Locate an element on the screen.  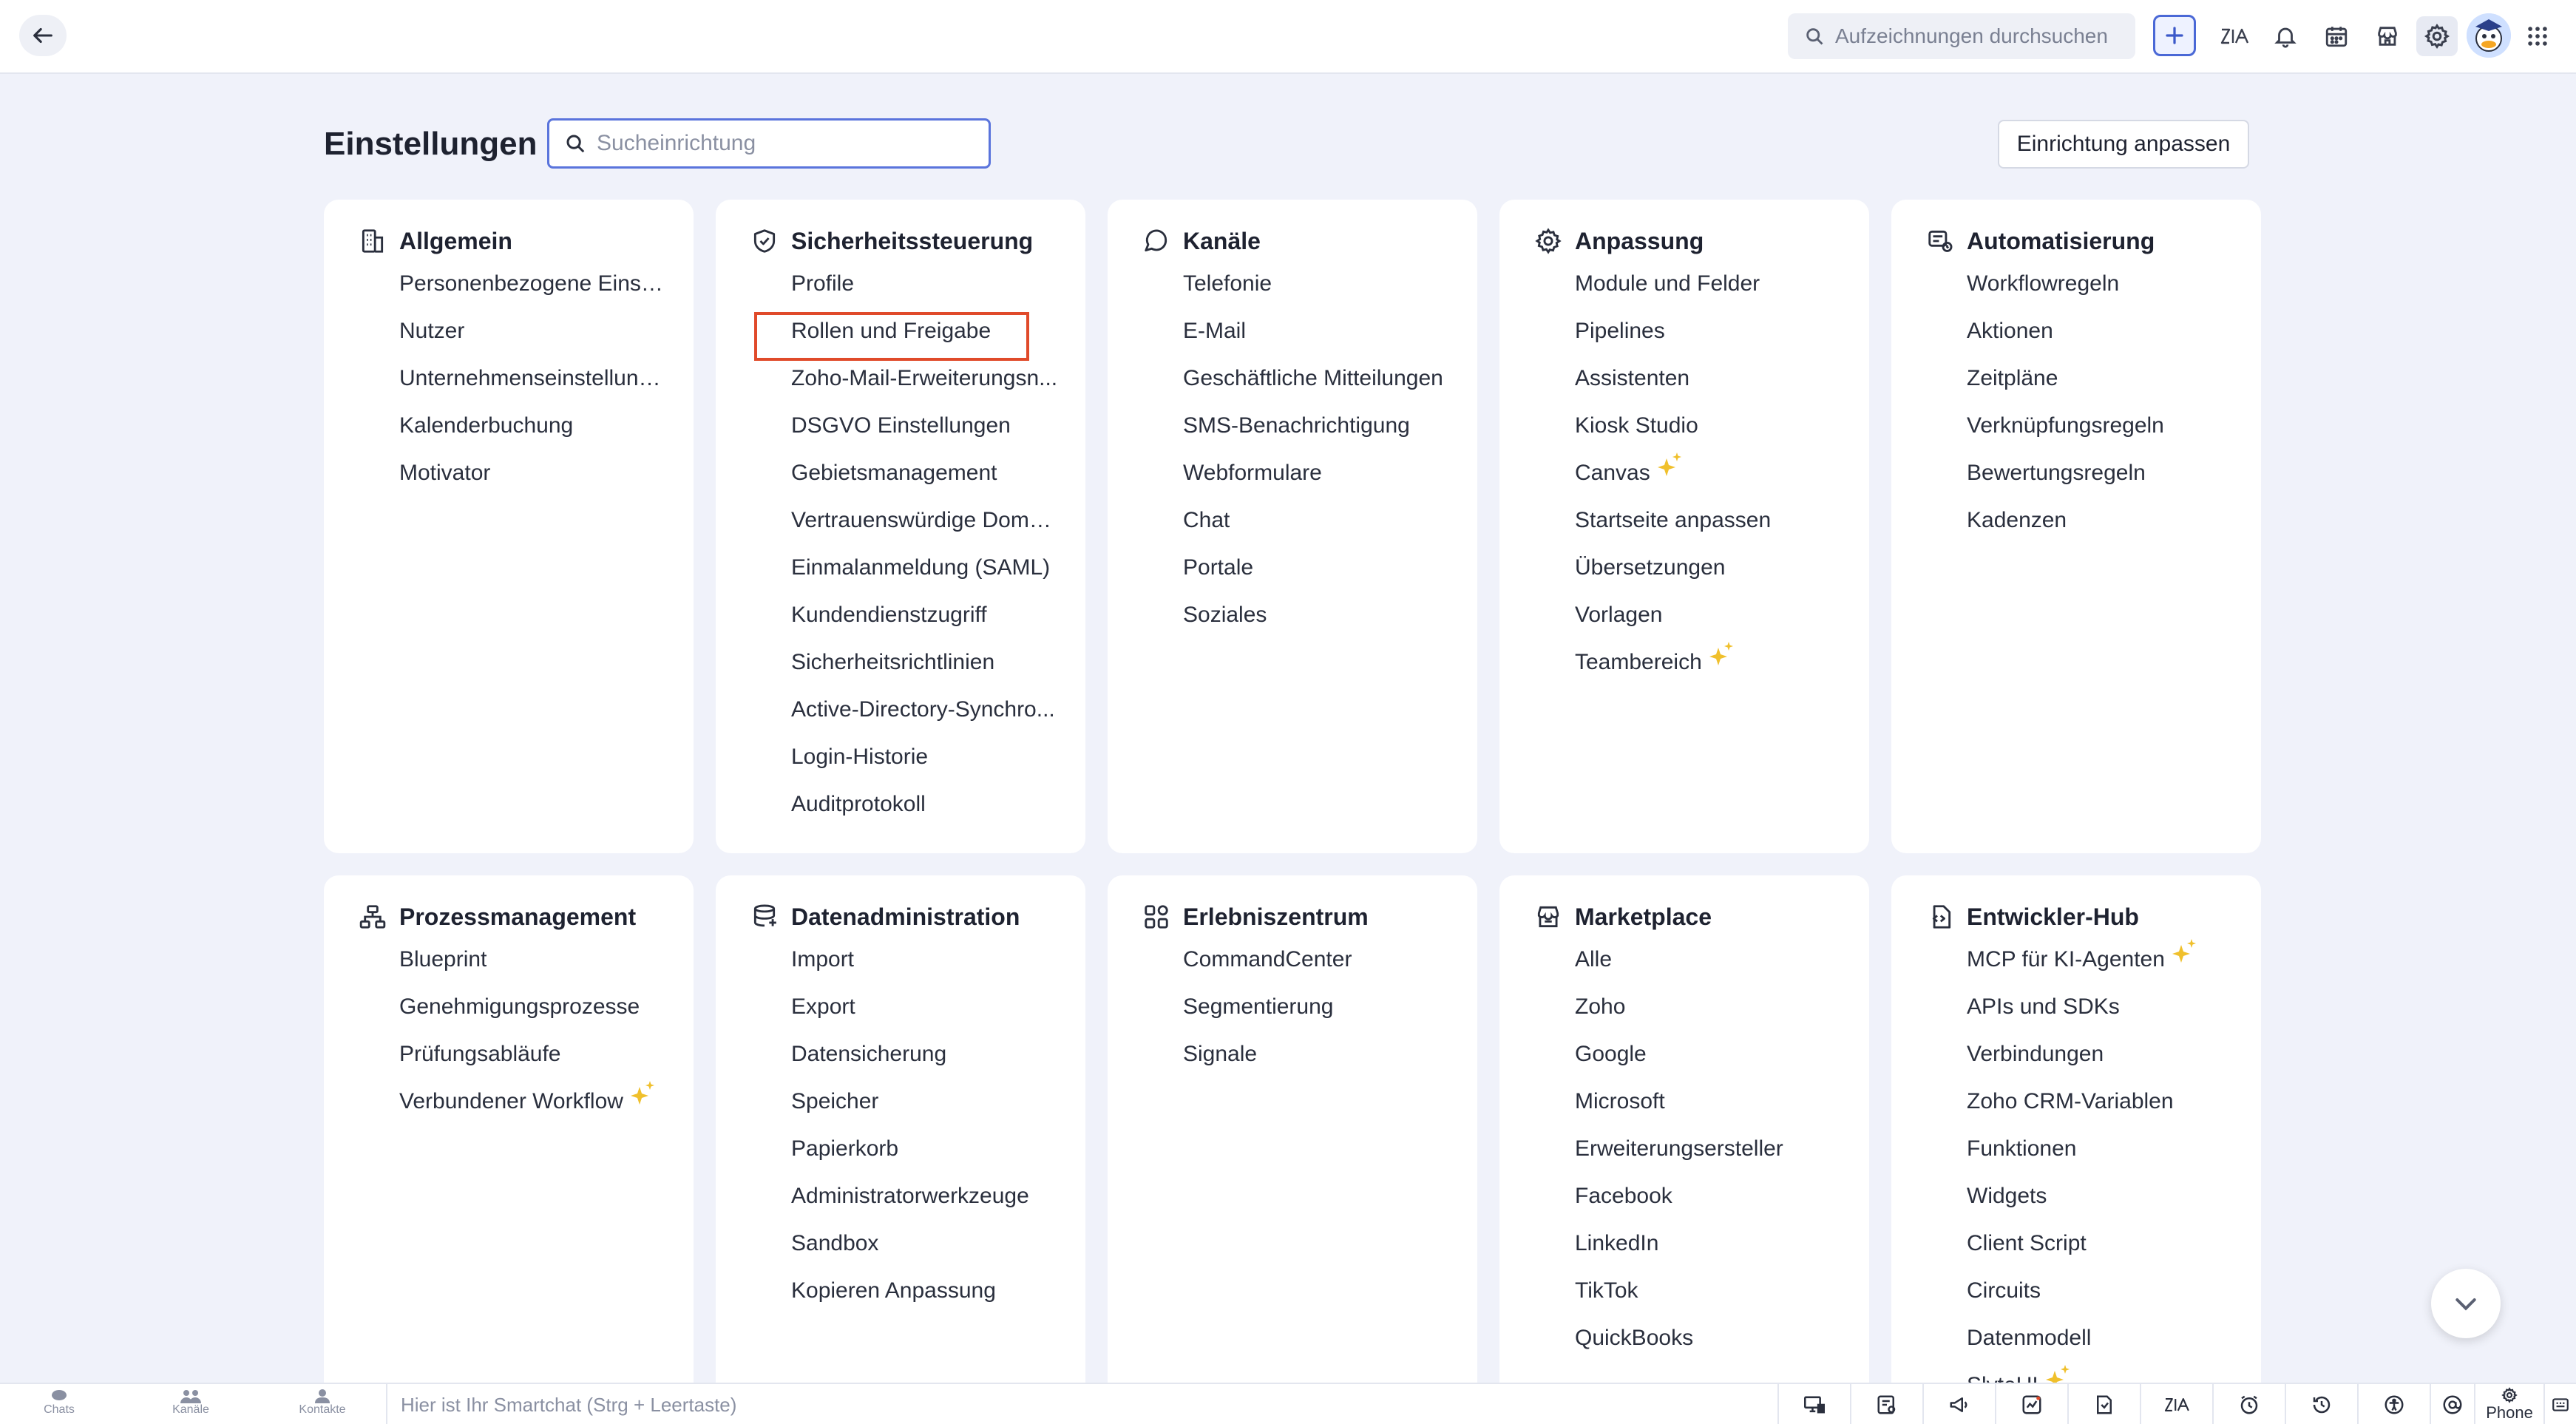
settings-link: Login-Historie is located at coordinates (926, 766).